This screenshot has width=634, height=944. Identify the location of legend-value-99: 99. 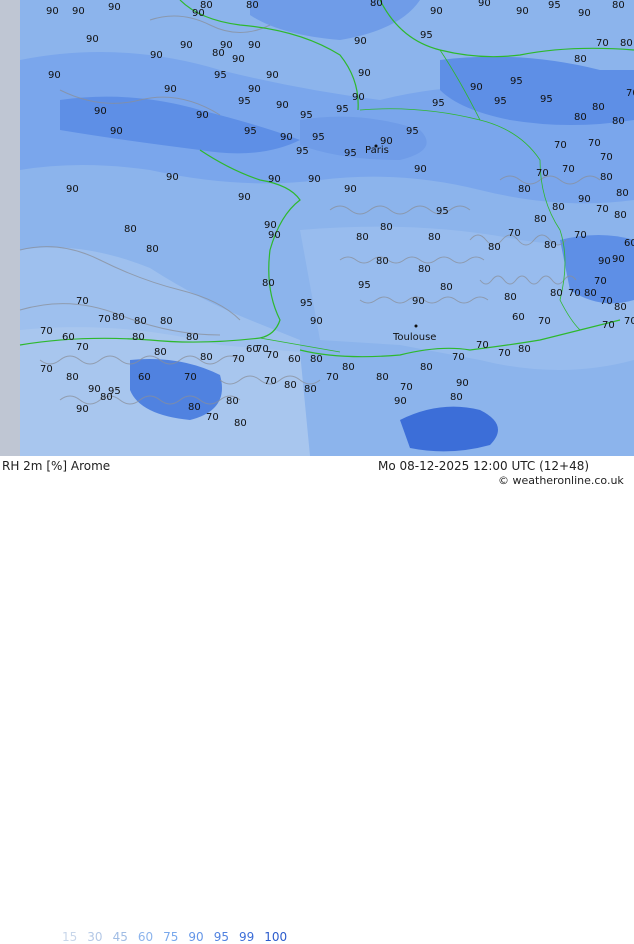
(246, 937).